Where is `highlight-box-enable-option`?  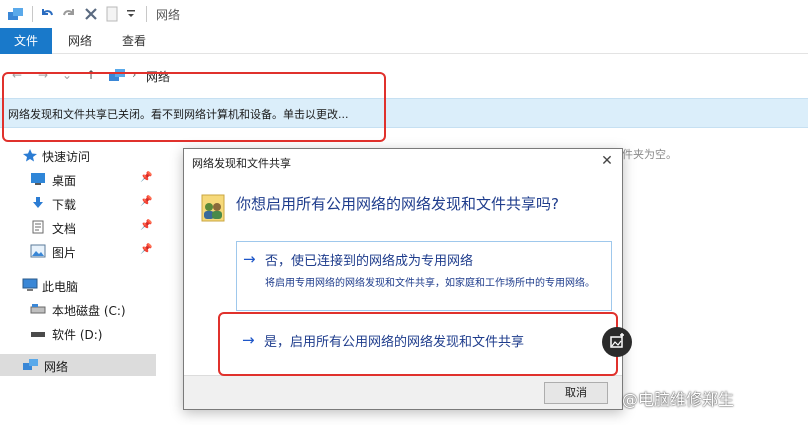 highlight-box-enable-option is located at coordinates (418, 344).